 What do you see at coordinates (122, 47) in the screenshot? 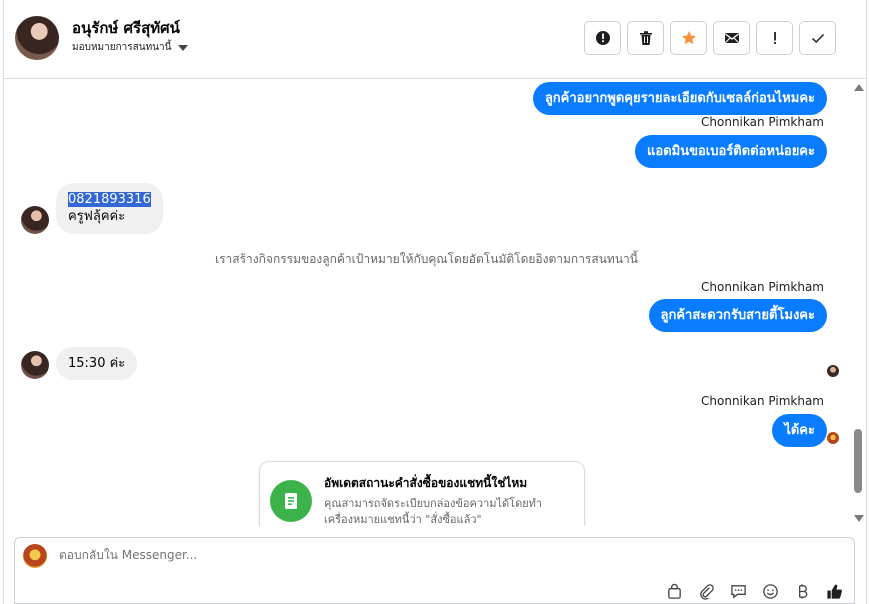
I see `assign-label: มอบหมายการสนทนานี้` at bounding box center [122, 47].